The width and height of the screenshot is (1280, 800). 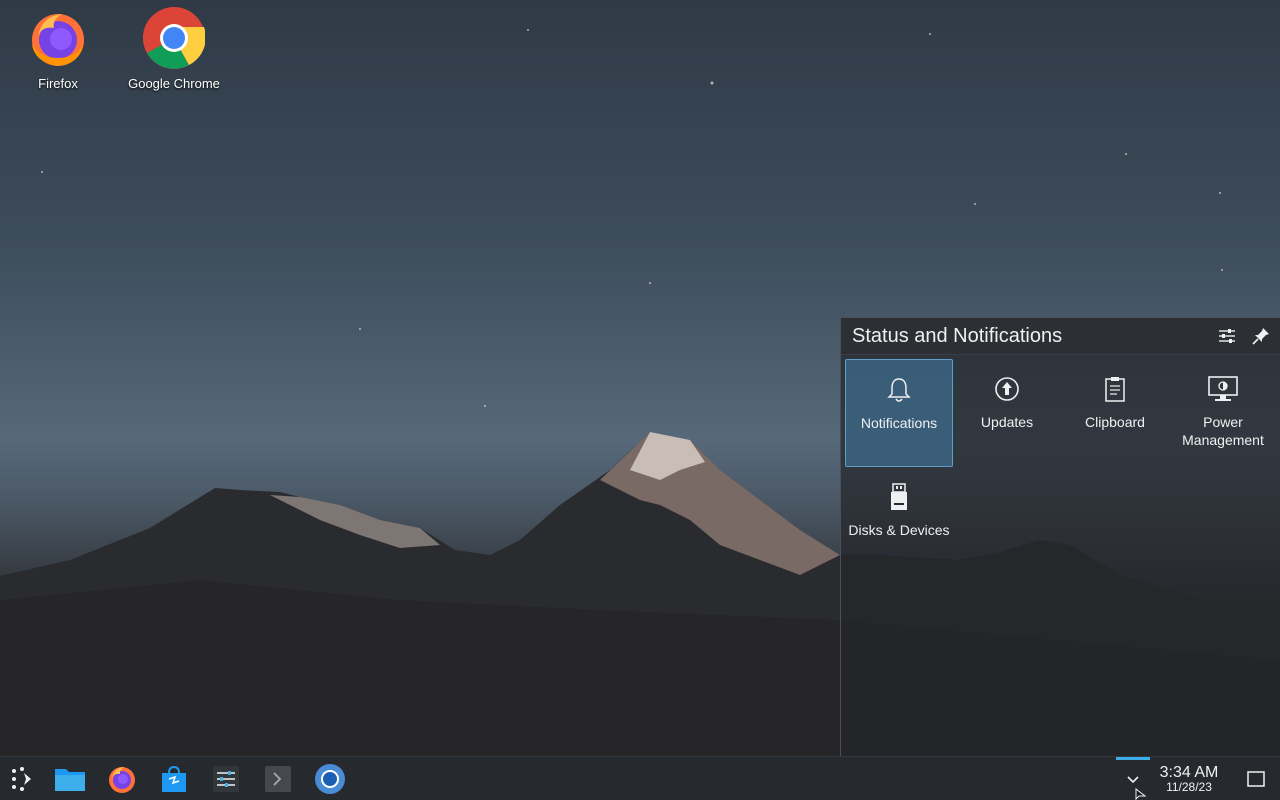 I want to click on pin-button, so click(x=1261, y=336).